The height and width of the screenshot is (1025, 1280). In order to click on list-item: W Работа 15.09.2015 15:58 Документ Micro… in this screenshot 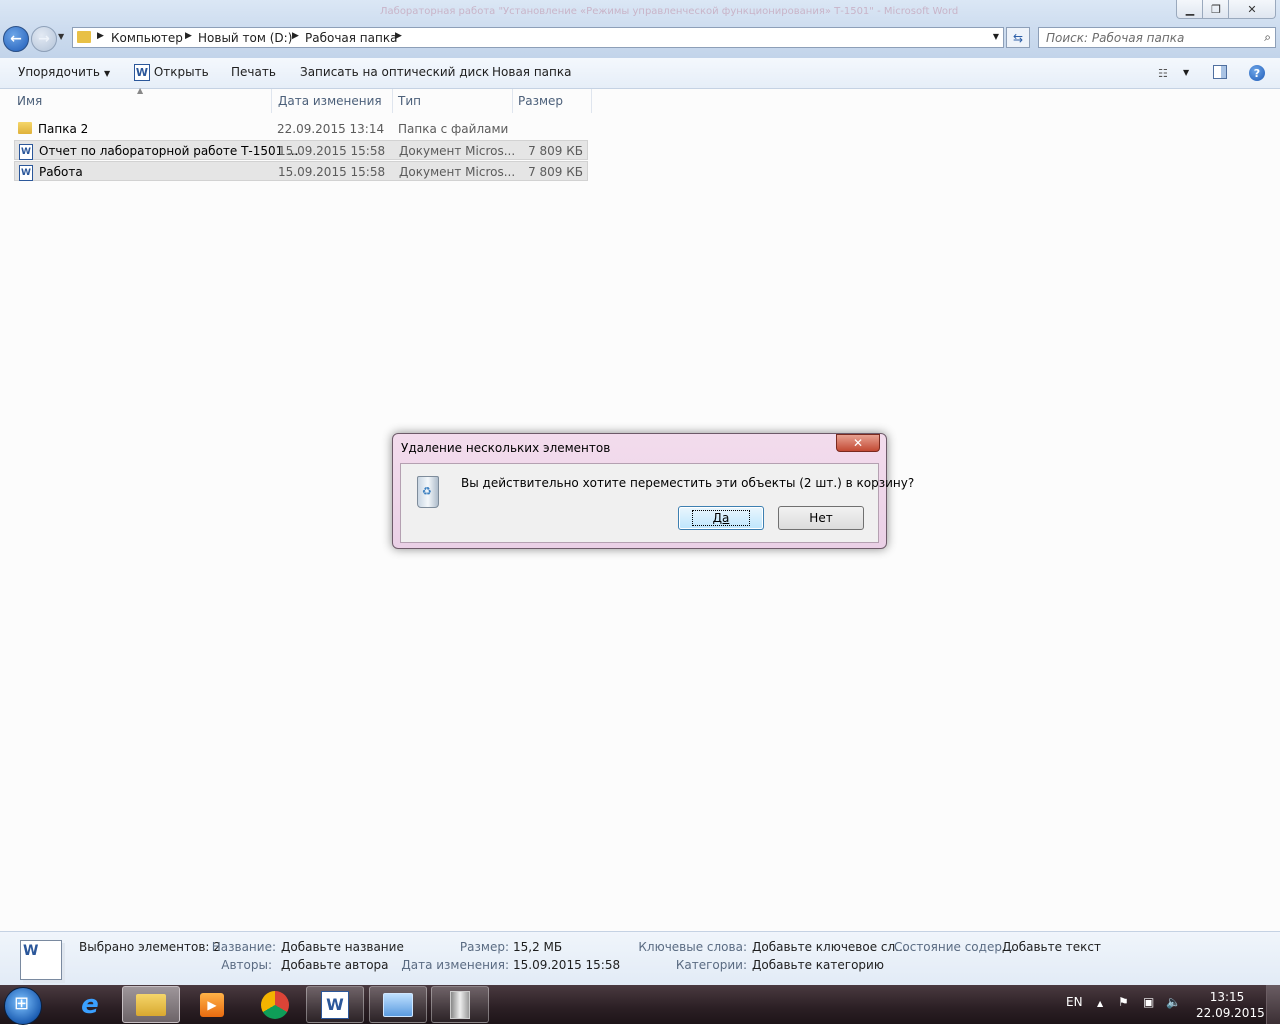, I will do `click(301, 171)`.